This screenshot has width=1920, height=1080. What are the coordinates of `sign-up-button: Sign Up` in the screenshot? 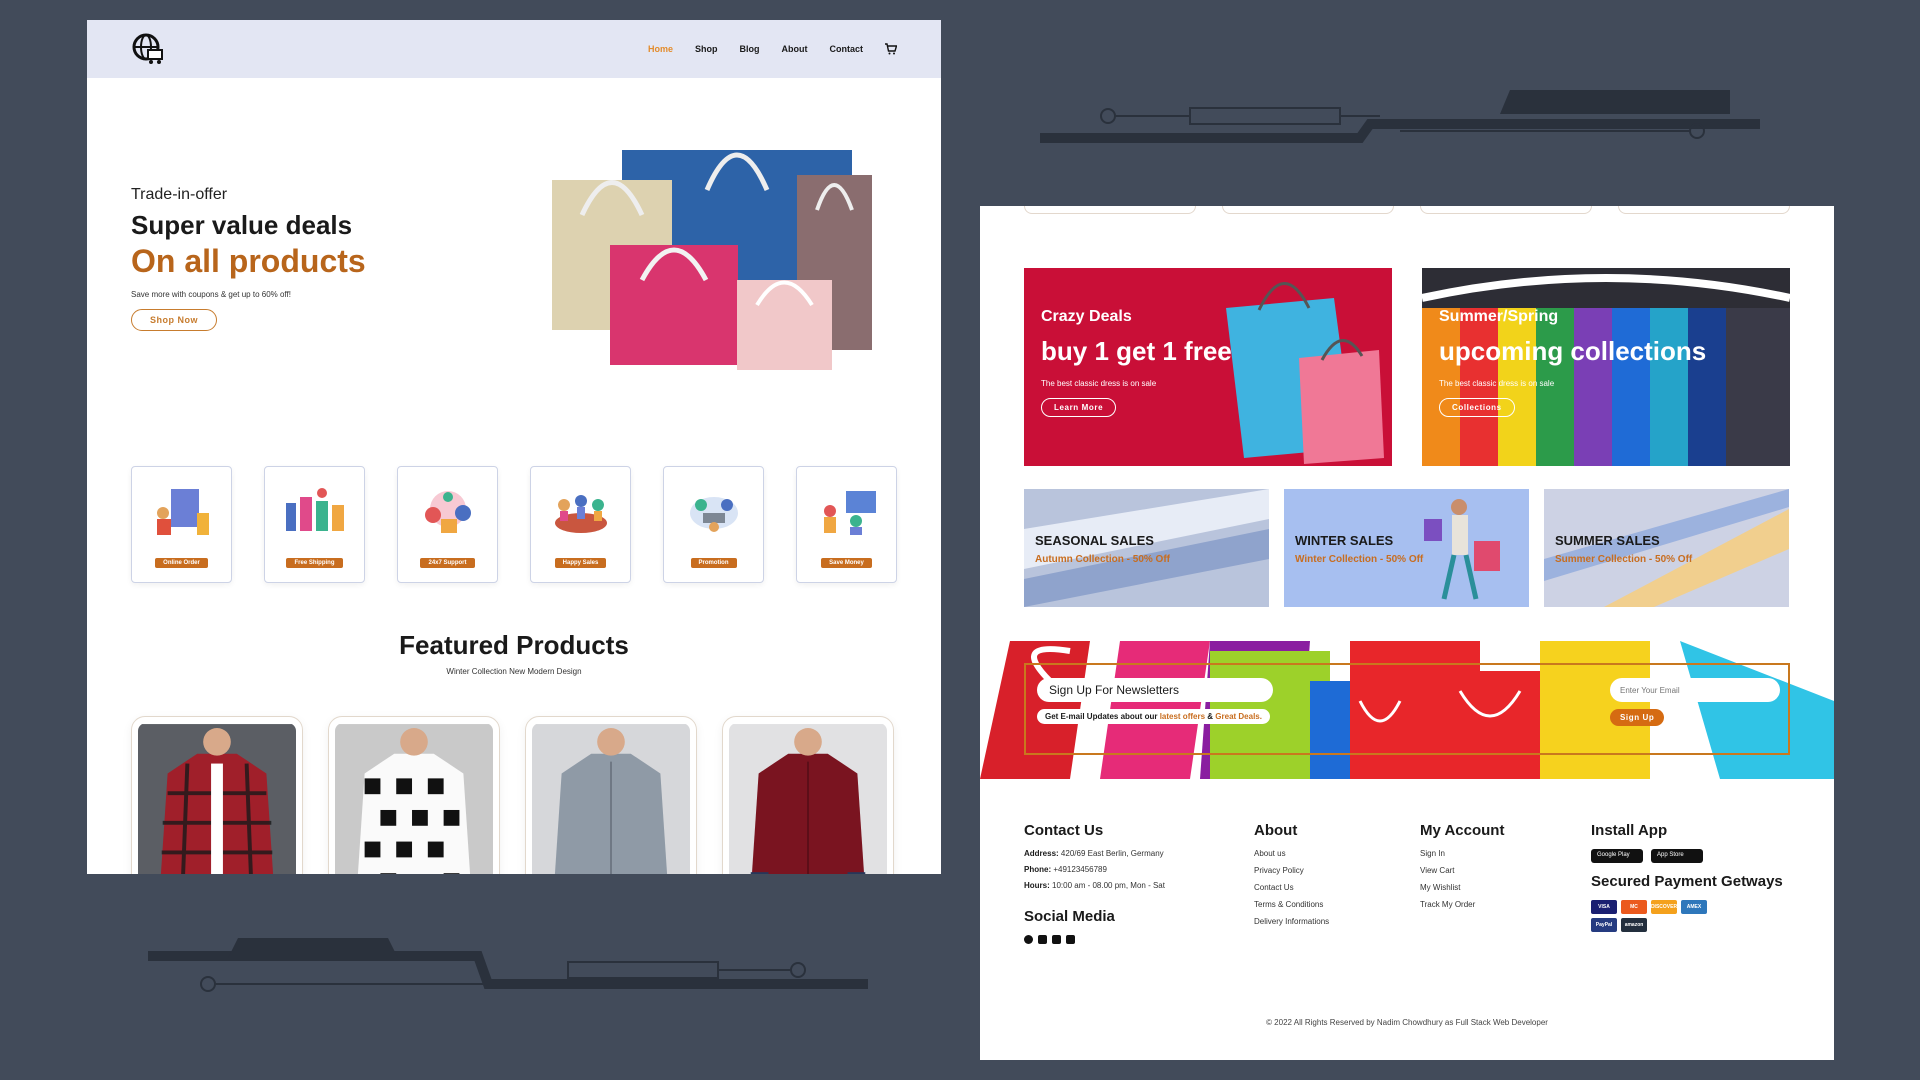 It's located at (1637, 717).